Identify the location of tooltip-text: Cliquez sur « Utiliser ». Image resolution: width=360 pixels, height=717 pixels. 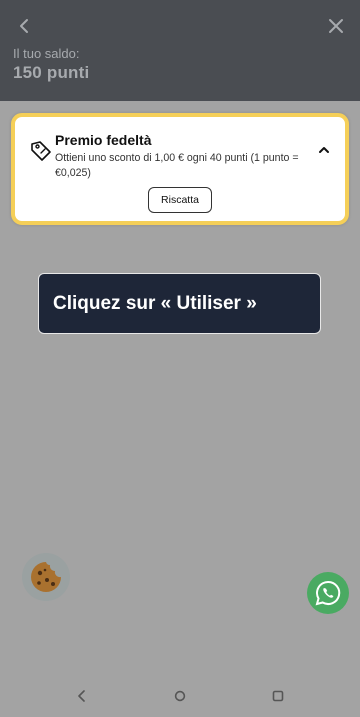
(155, 303).